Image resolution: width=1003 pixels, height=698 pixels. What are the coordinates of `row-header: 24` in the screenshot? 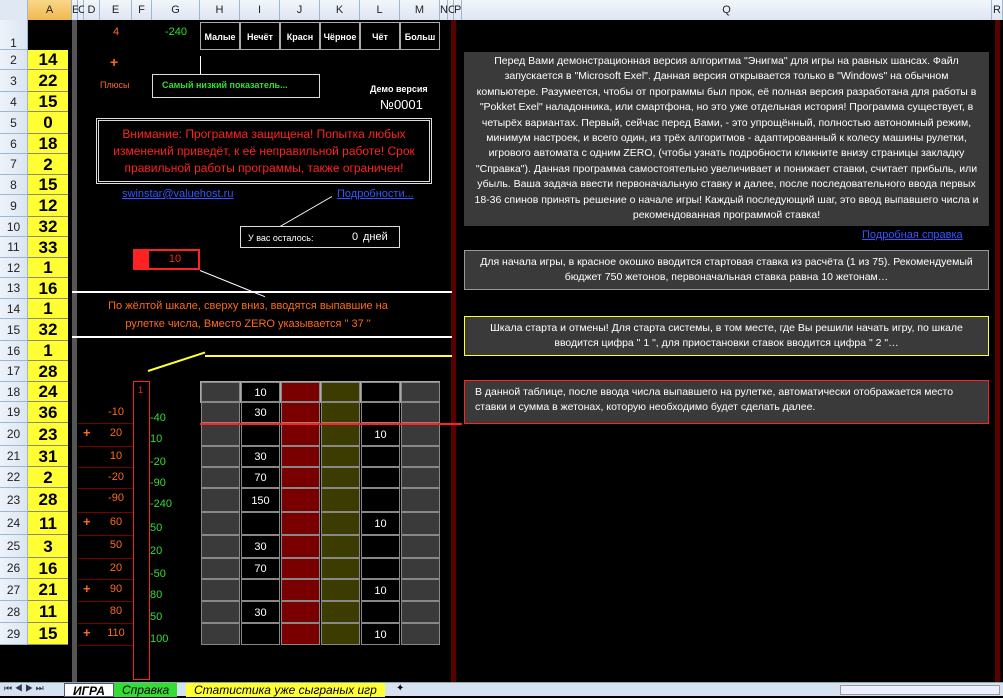 It's located at (14, 523).